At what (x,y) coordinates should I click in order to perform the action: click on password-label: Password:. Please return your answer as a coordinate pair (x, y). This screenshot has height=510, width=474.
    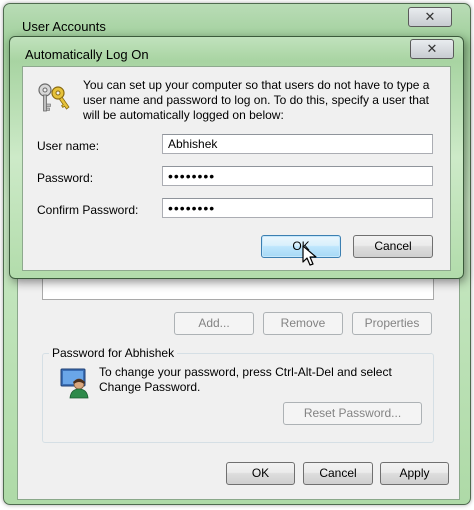
    Looking at the image, I should click on (65, 178).